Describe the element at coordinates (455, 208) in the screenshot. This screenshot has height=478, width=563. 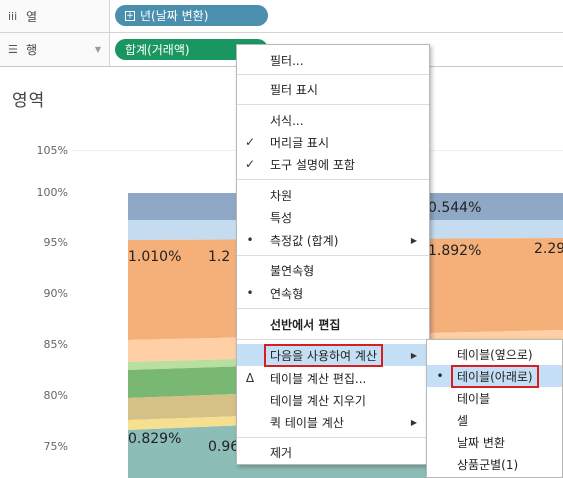
I see `data-label: 0.544%` at that location.